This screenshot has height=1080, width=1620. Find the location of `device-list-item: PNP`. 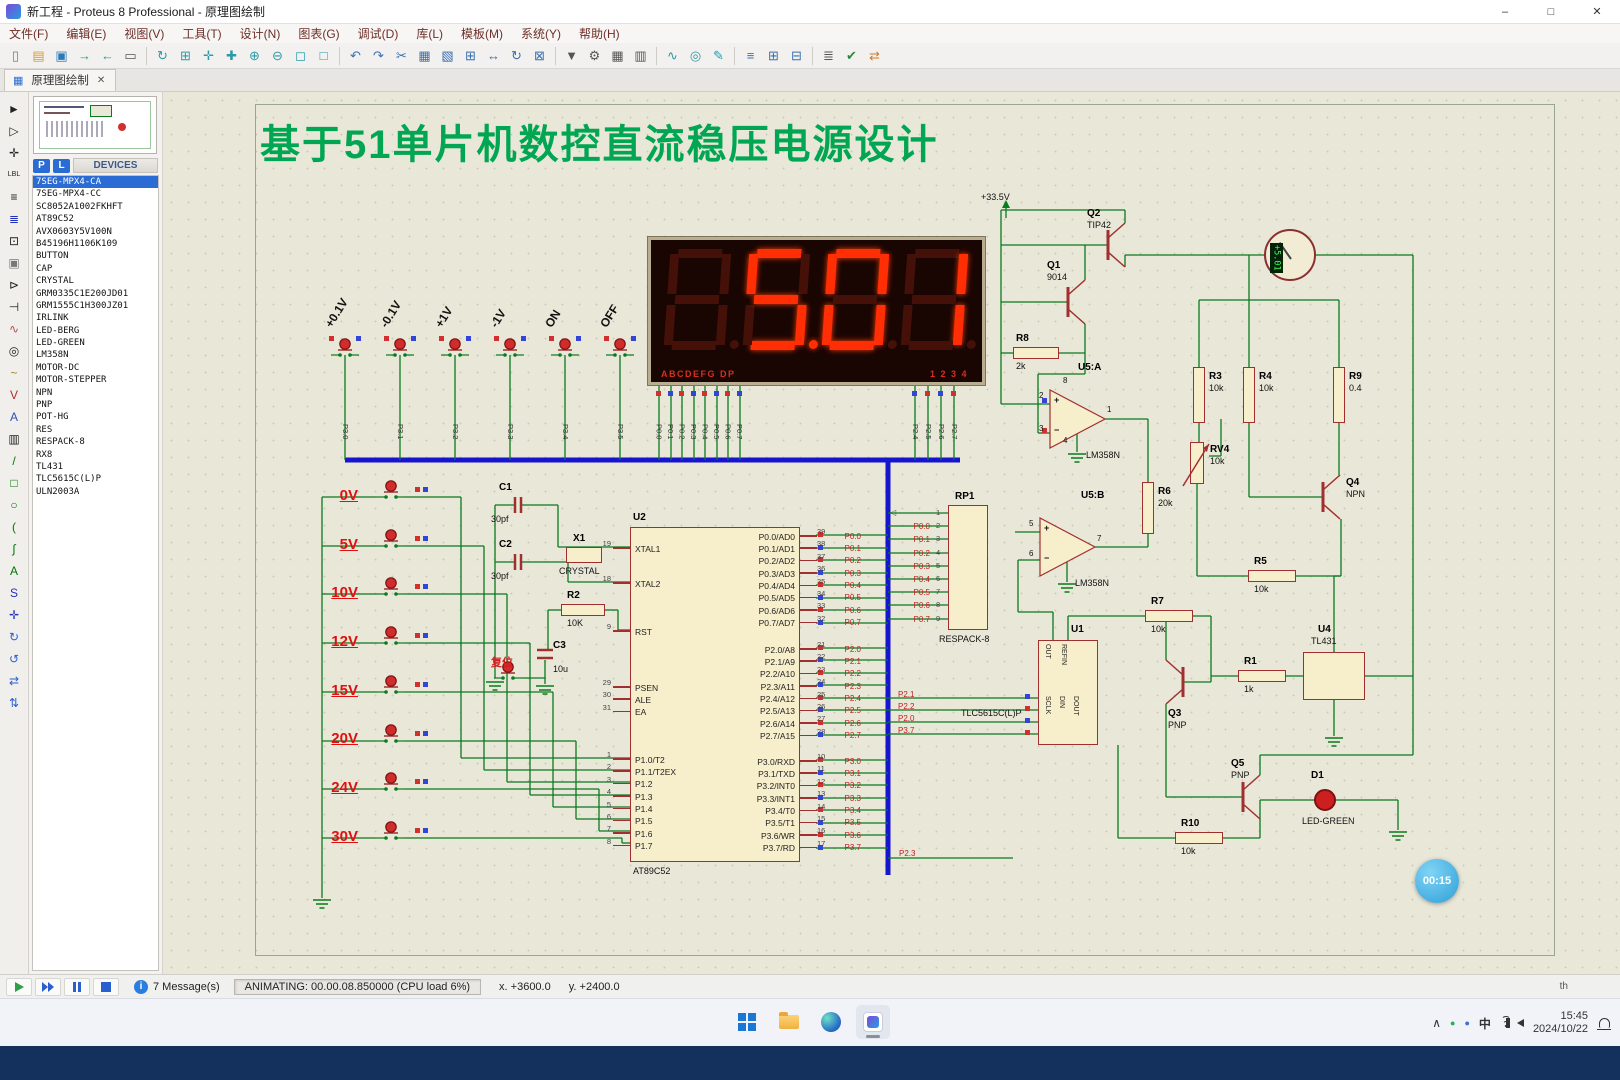

device-list-item: PNP is located at coordinates (95, 405).